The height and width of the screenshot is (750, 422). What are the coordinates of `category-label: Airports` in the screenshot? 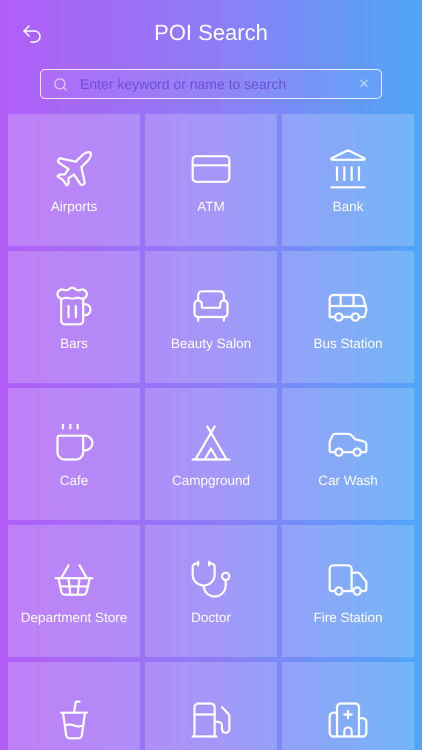 It's located at (74, 206).